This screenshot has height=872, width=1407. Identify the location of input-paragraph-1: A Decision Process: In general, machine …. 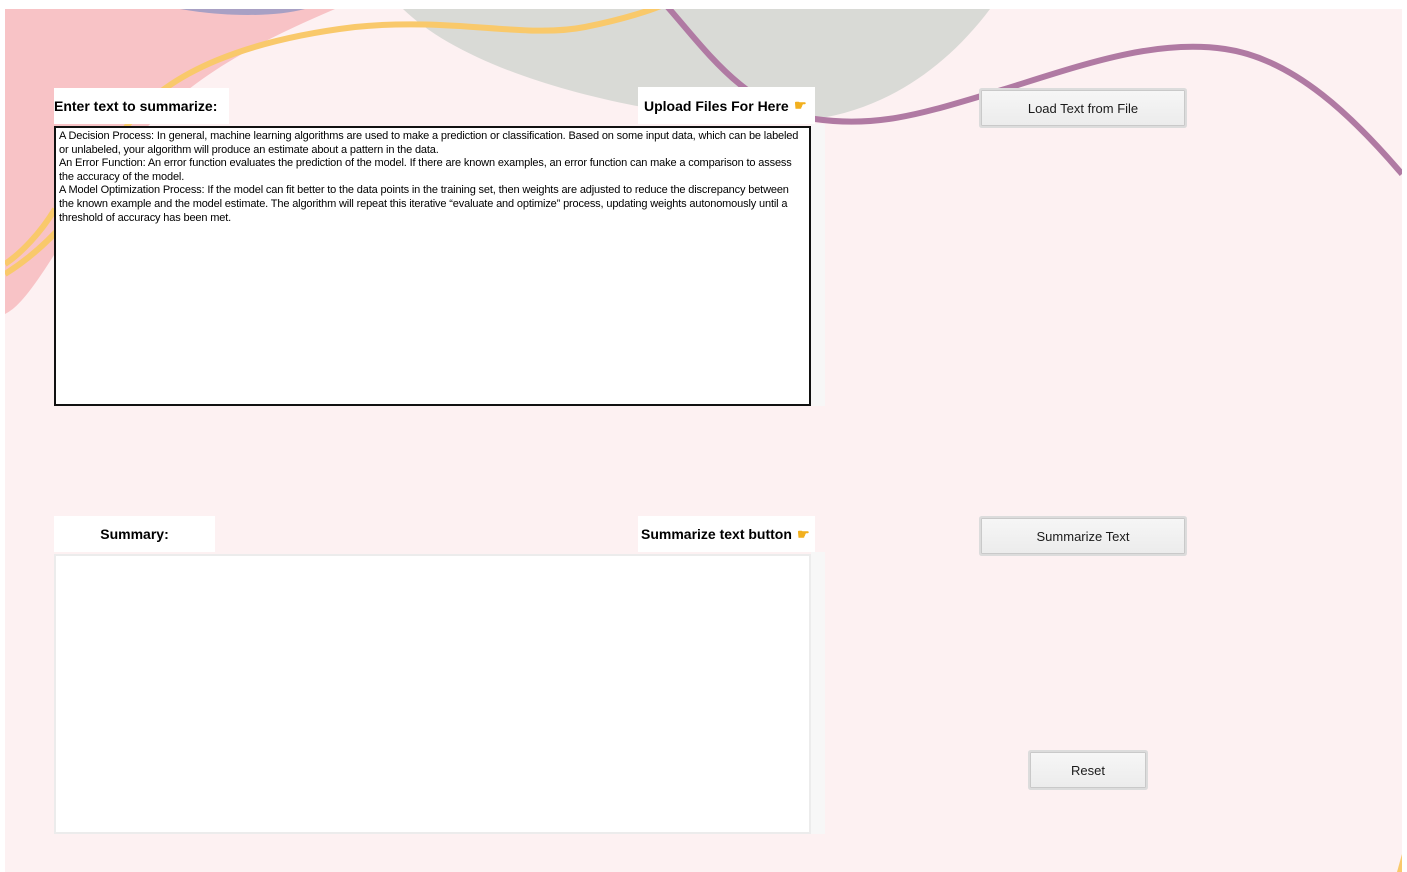
(429, 143).